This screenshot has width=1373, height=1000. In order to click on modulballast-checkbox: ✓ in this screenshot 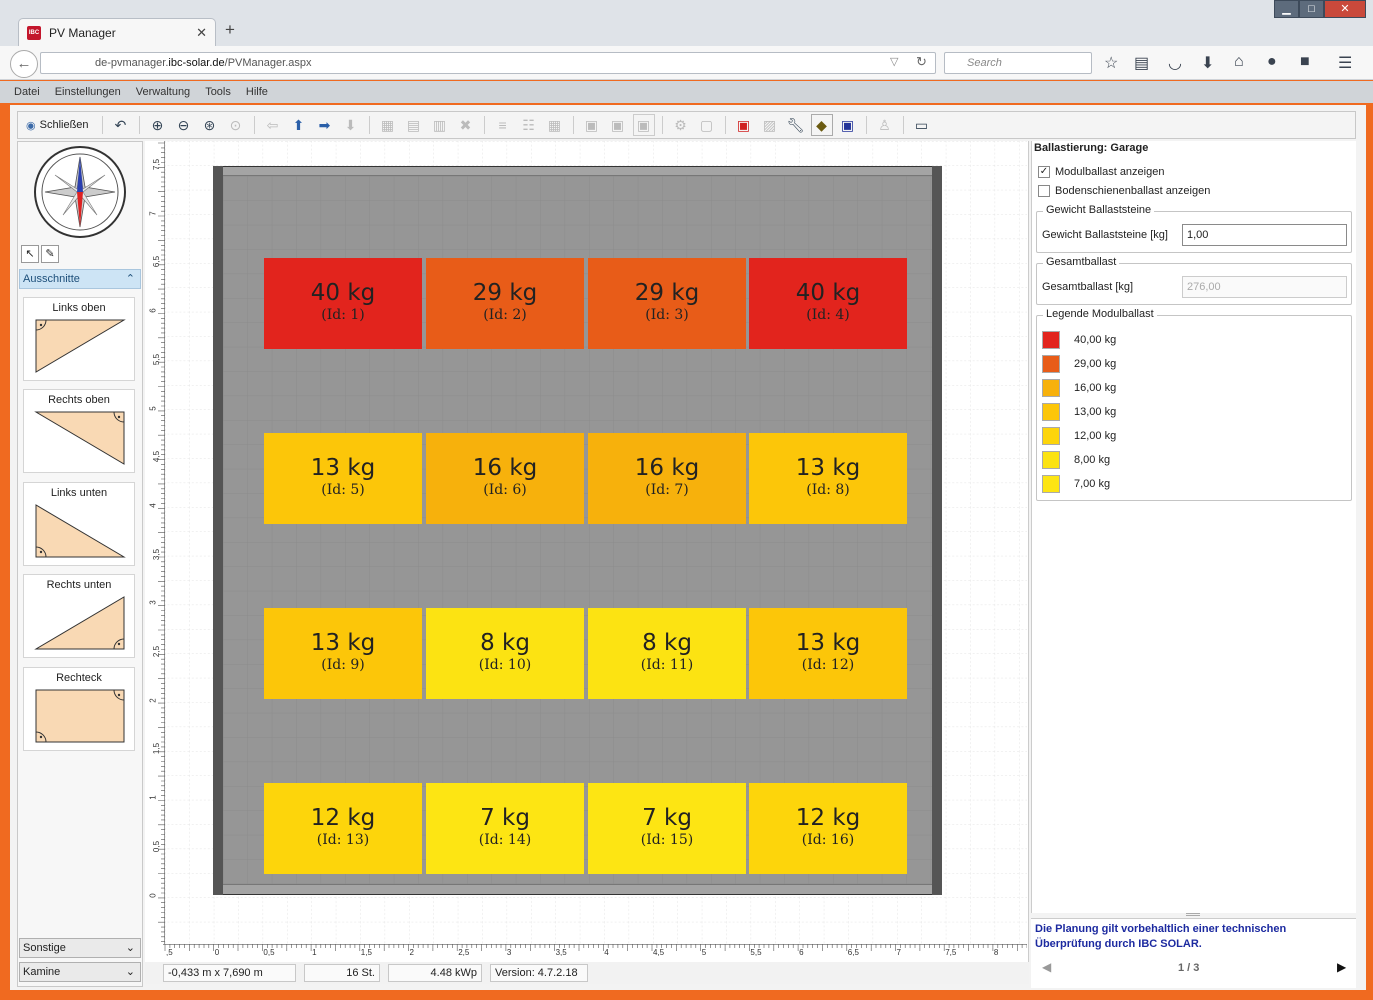, I will do `click(1044, 172)`.